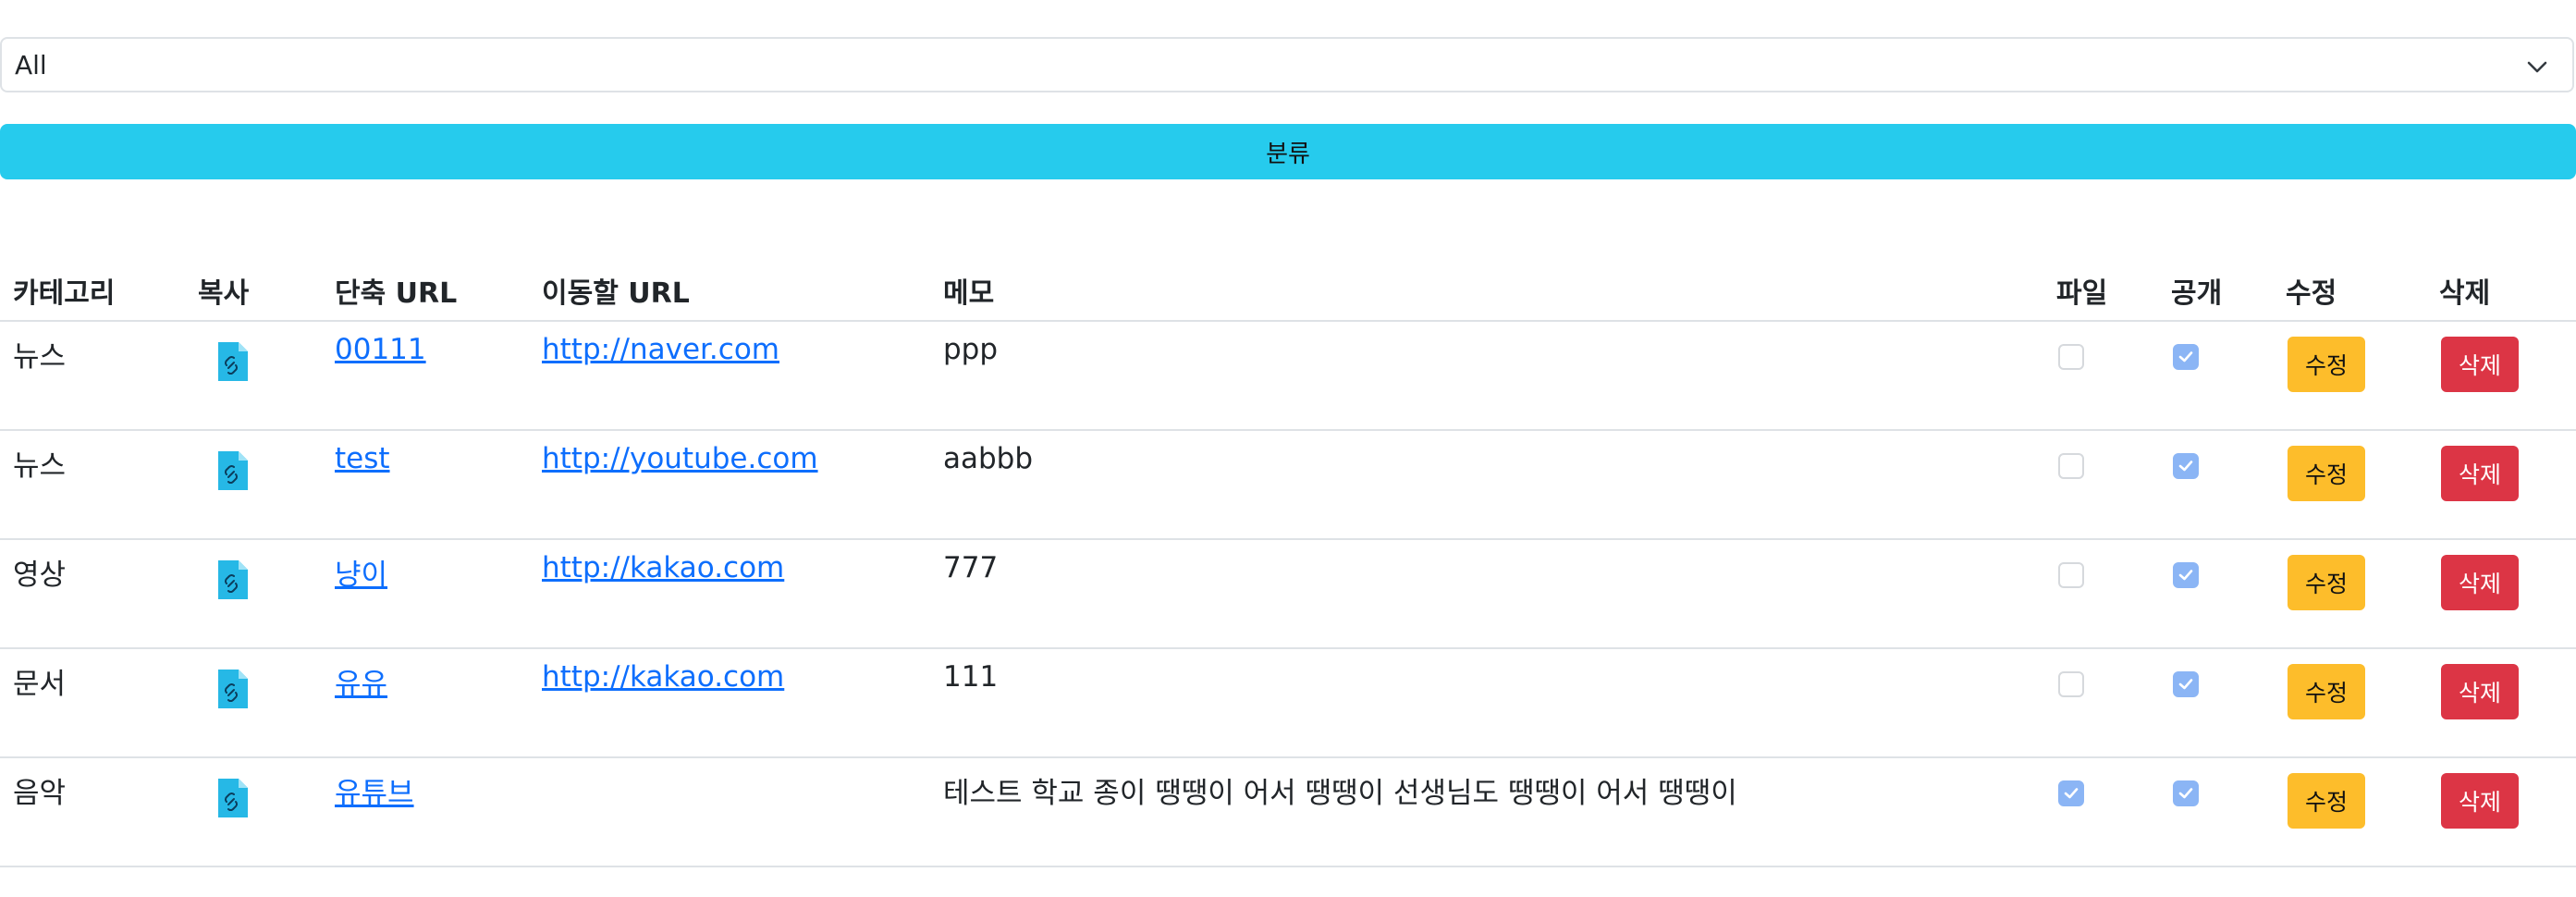  Describe the element at coordinates (971, 568) in the screenshot. I see `row-memo: 777` at that location.